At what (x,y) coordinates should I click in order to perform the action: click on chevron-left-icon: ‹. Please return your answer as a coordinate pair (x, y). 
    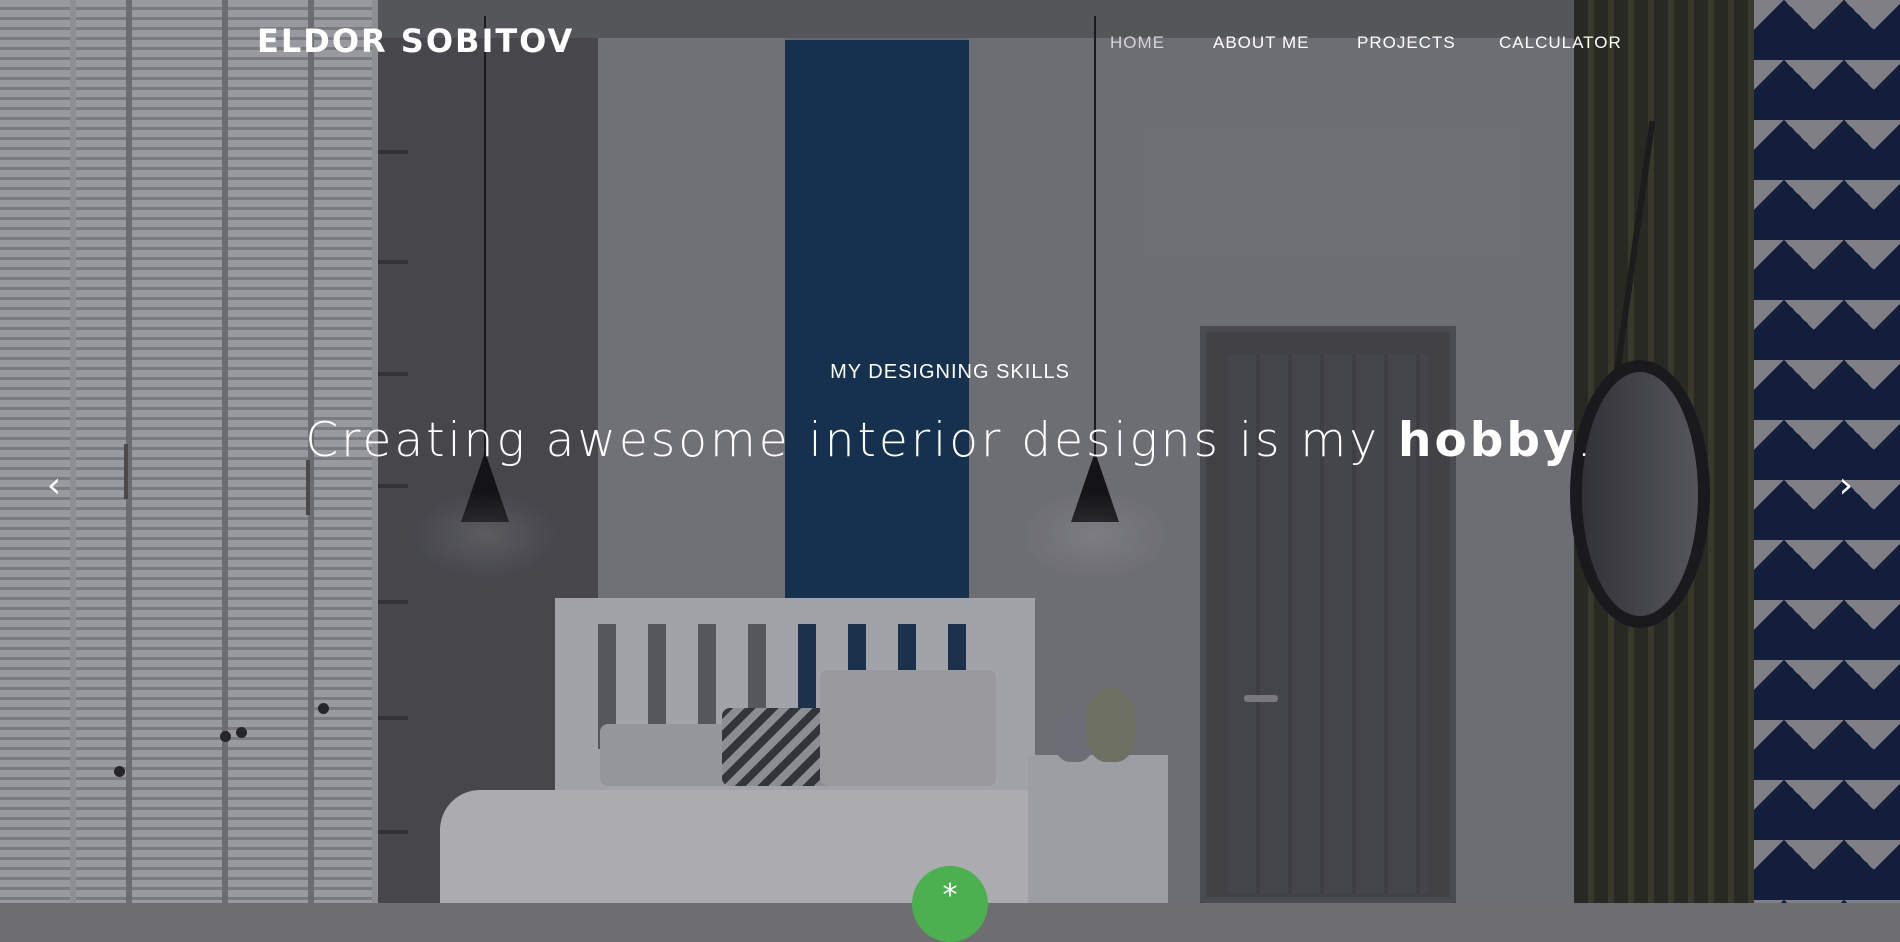
    Looking at the image, I should click on (54, 485).